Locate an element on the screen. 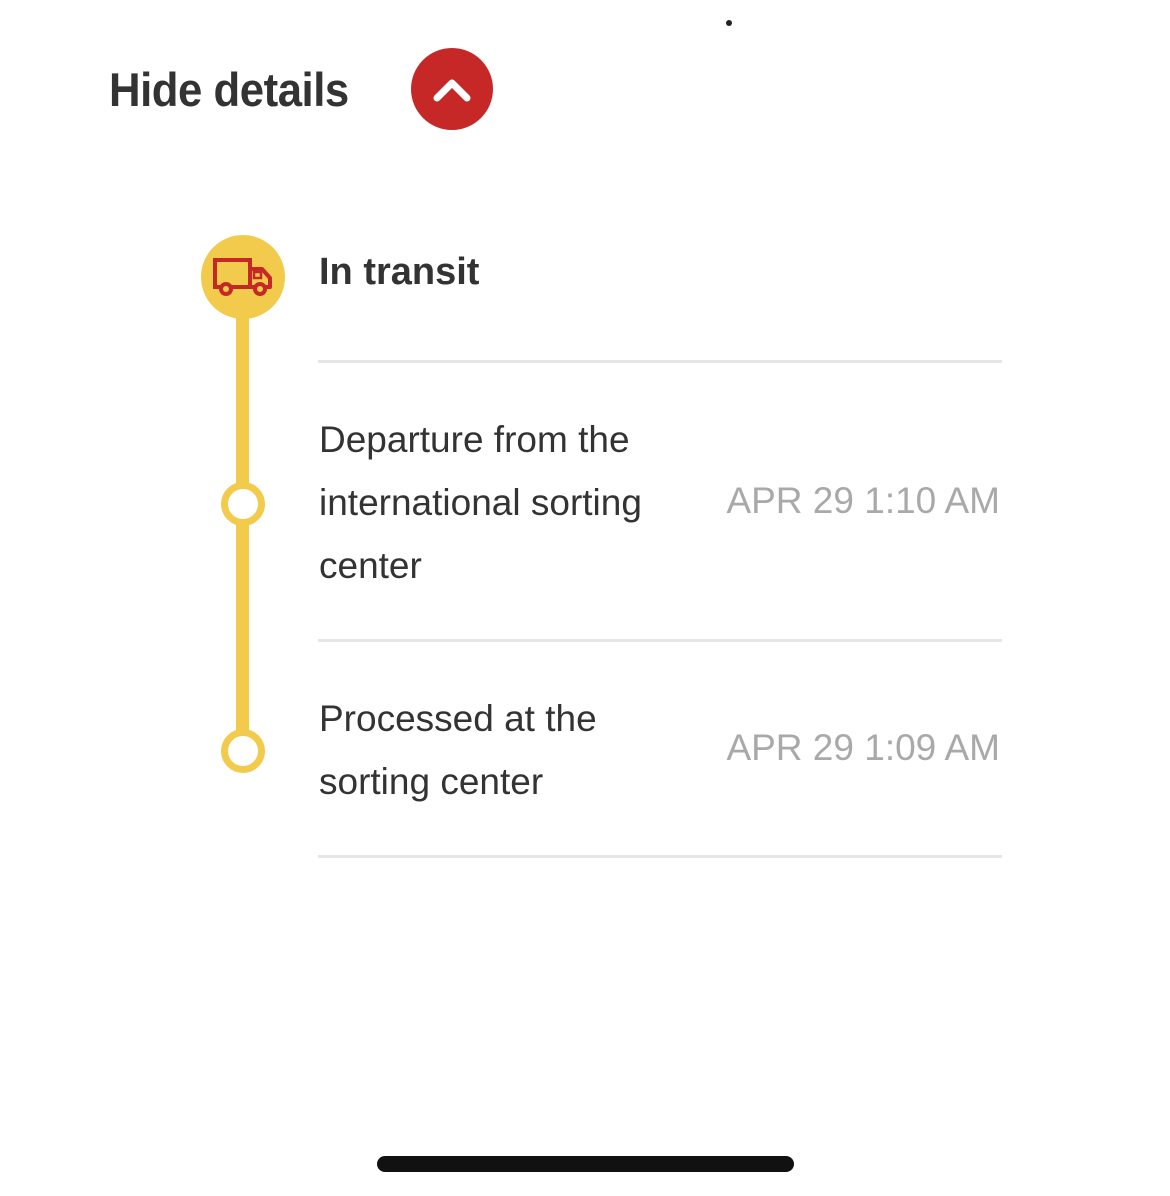  event-time: APR 29 1:10 AM is located at coordinates (863, 500).